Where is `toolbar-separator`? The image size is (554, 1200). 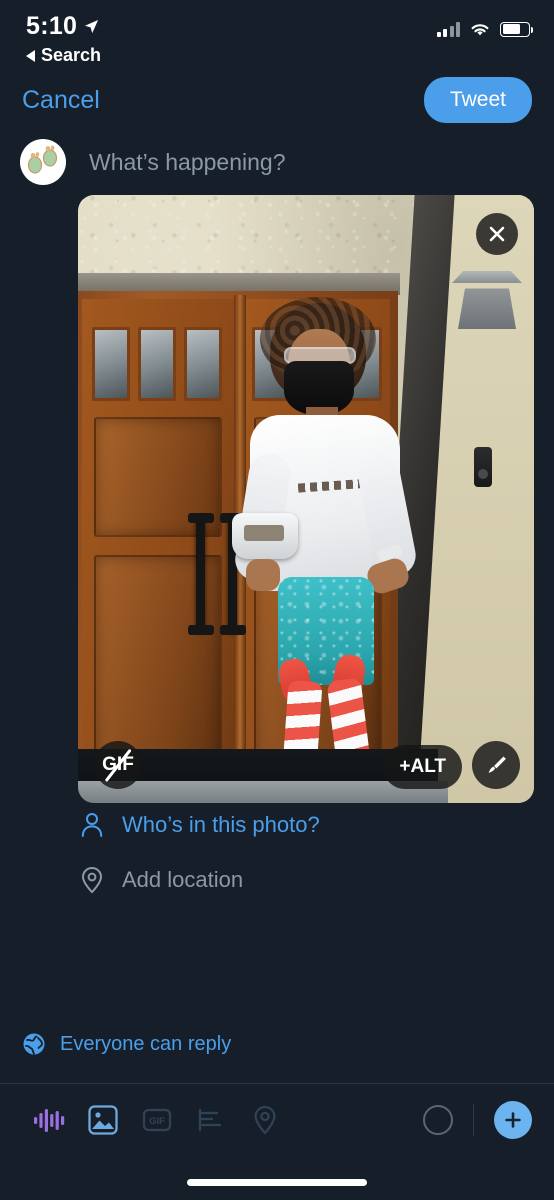 toolbar-separator is located at coordinates (473, 1120).